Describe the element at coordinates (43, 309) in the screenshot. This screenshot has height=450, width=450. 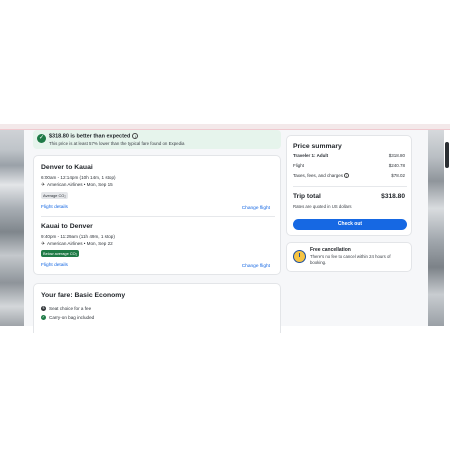
I see `seat-icon: $` at that location.